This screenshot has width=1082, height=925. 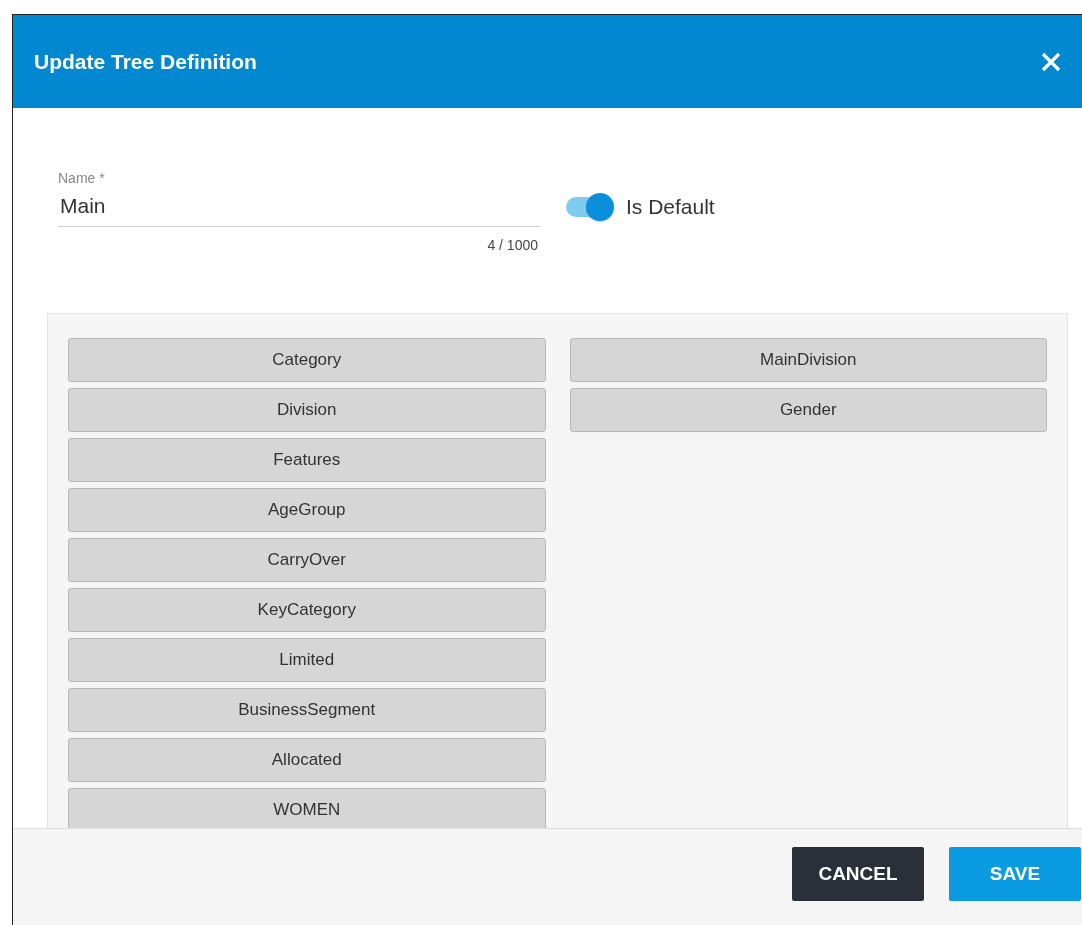 I want to click on dialog-title: Update Tree Definition, so click(x=145, y=61).